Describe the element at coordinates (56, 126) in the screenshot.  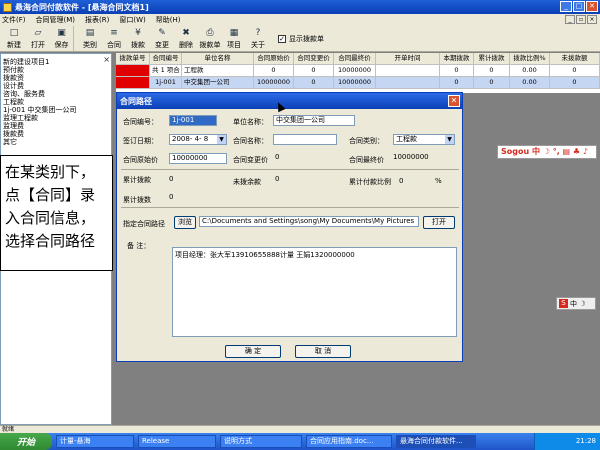
I see `tree-item: 监理费` at that location.